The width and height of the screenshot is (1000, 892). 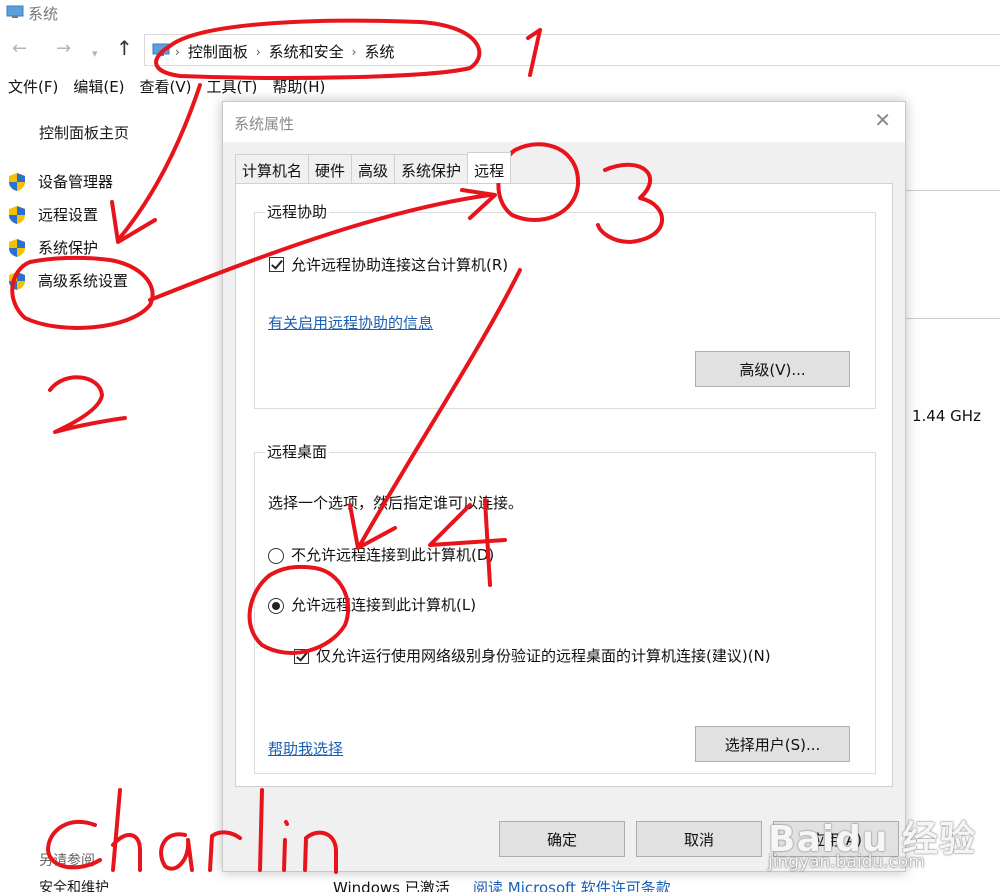 I want to click on allow-remote-label: 允许远程连接到此计算机(L), so click(x=383, y=604).